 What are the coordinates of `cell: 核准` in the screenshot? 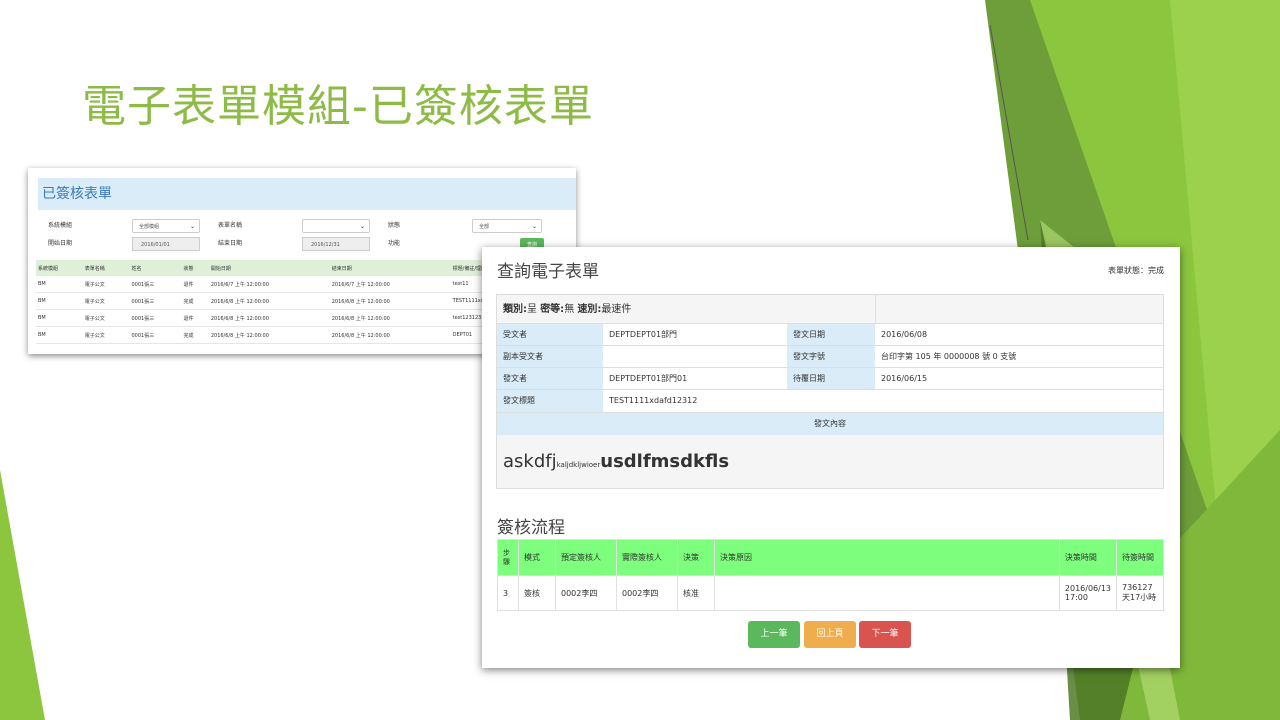 It's located at (696, 593).